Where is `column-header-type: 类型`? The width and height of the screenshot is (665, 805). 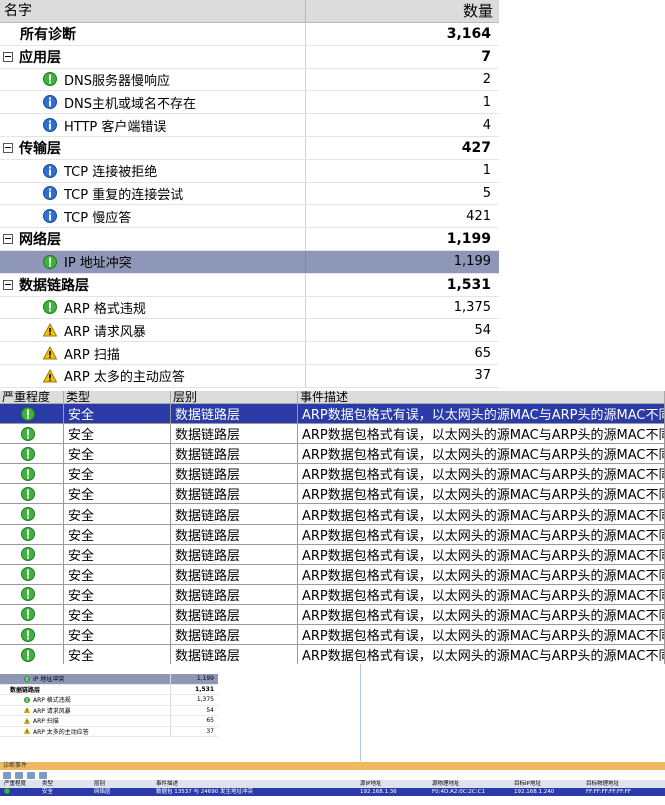 column-header-type: 类型 is located at coordinates (117, 397).